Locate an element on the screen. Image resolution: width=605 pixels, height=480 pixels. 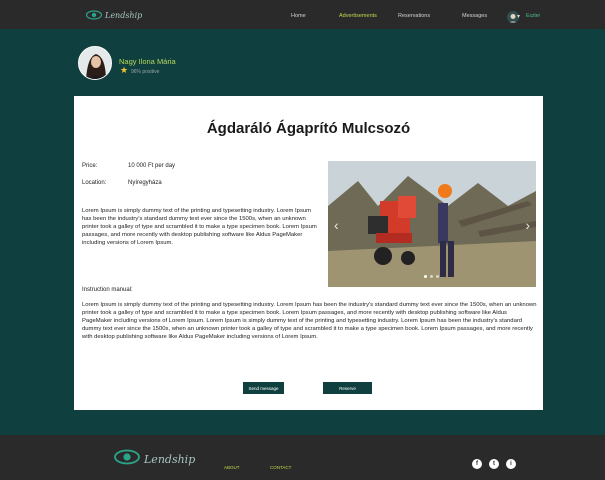
footer-brand-name: Lendship is located at coordinates (170, 459).